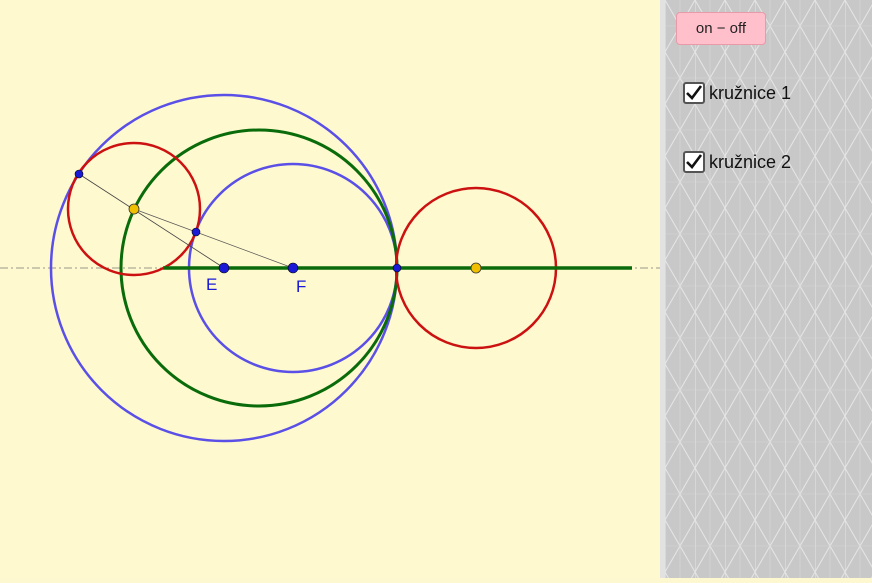 Image resolution: width=872 pixels, height=583 pixels. Describe the element at coordinates (750, 161) in the screenshot. I see `kruznice-2-label: kružnice 2` at that location.